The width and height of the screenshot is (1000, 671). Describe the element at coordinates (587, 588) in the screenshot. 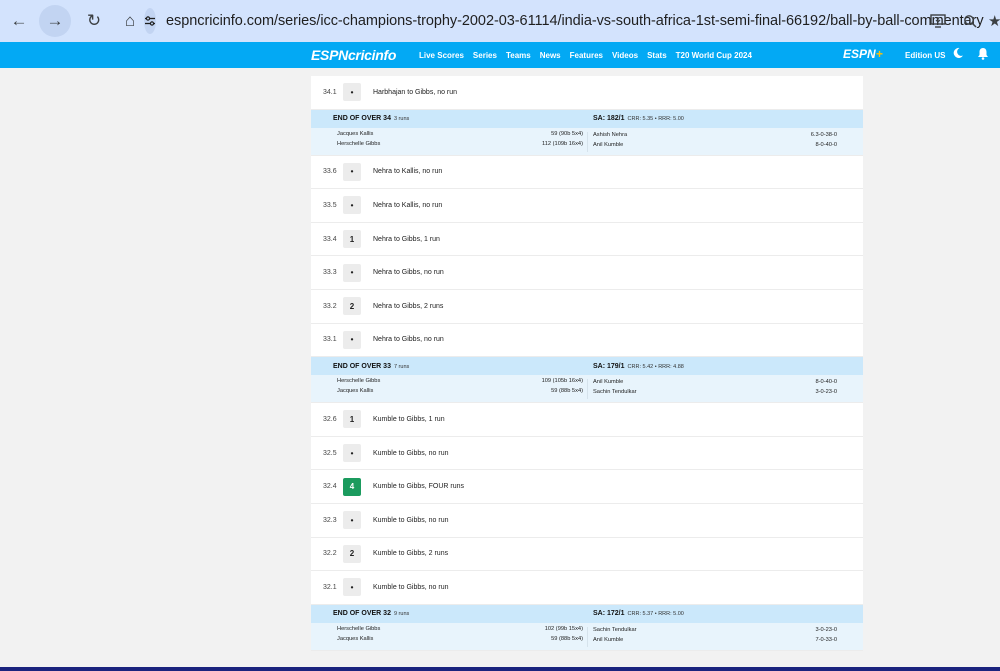

I see `commentary-ball-row: 32.1 • Kumble to Gibbs, no run` at that location.